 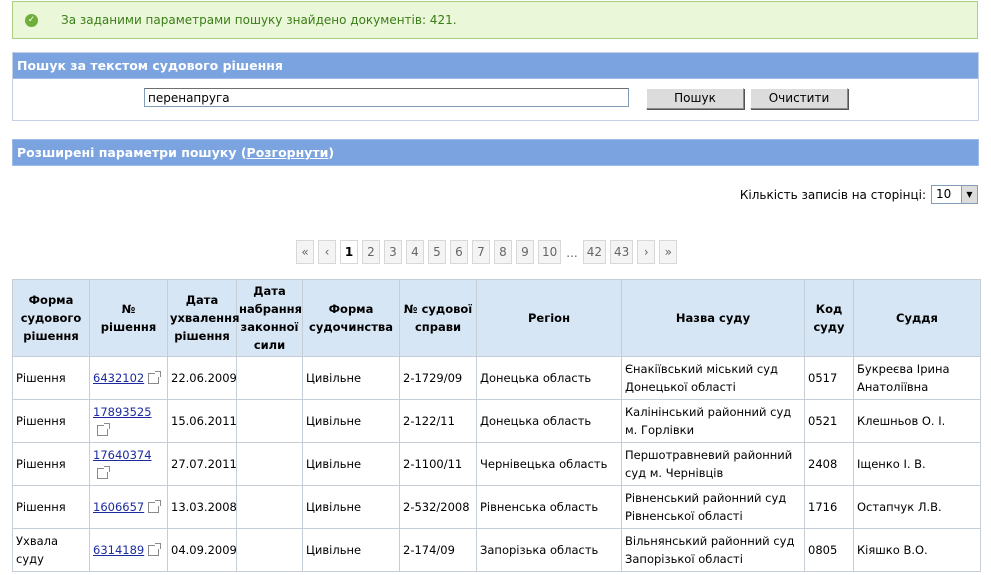 I want to click on table-cell: 17640374, so click(x=128, y=464).